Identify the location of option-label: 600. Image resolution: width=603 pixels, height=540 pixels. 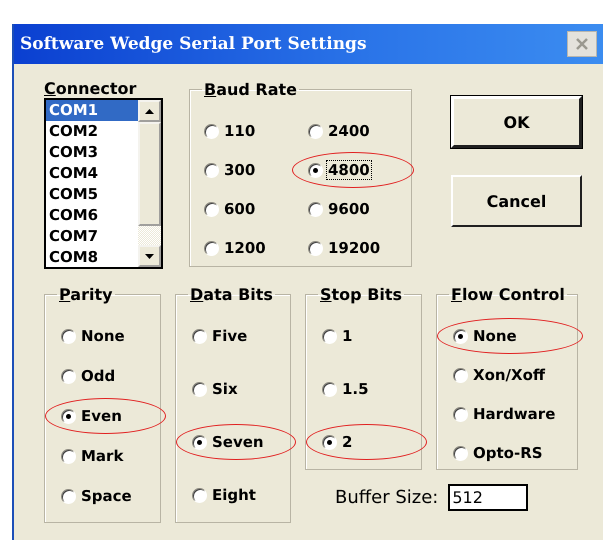
(239, 209).